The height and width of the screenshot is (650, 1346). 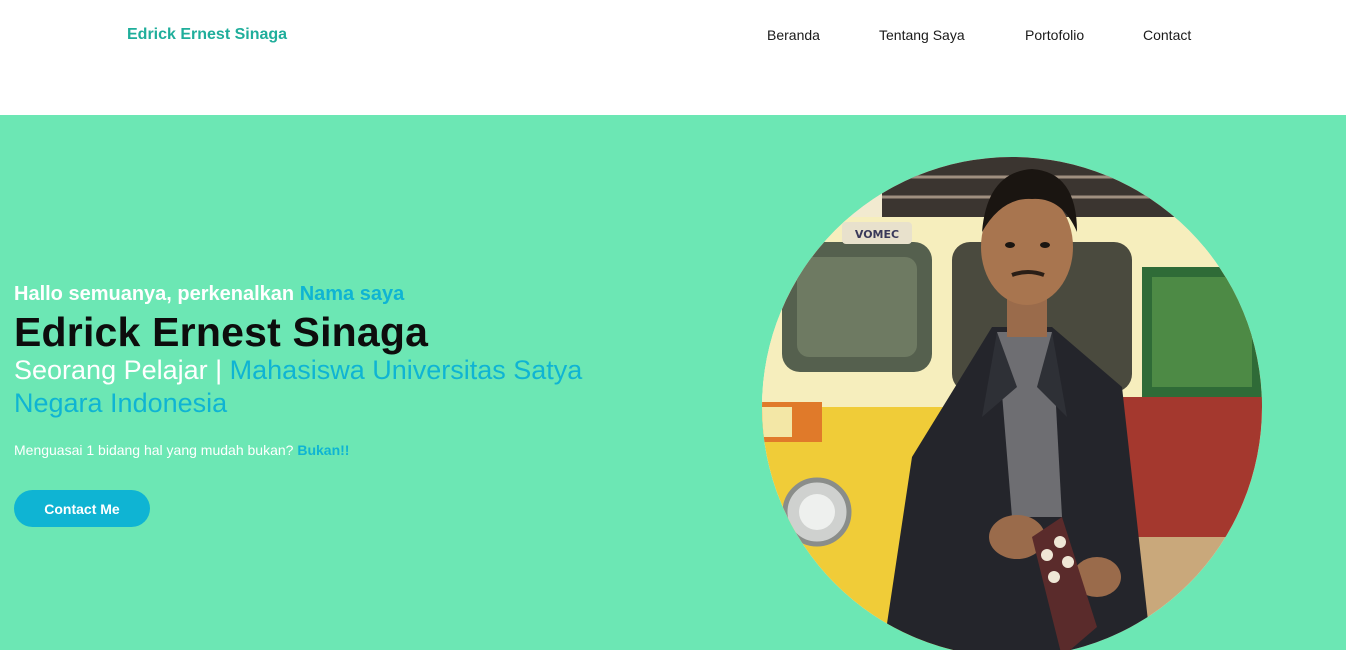 I want to click on greeting-text: Hallo semuanya, perkenalkan, so click(x=157, y=294).